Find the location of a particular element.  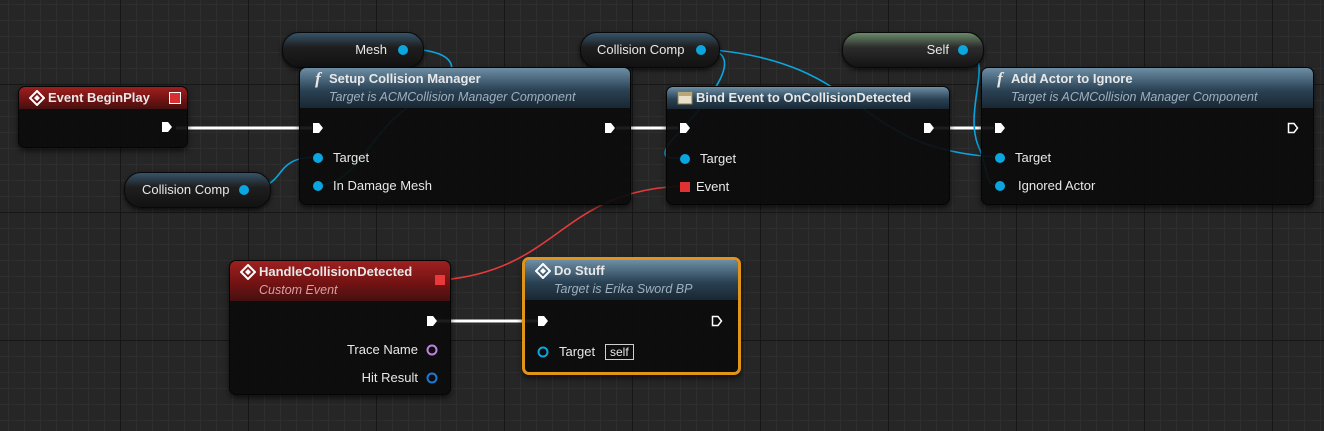

self-variable-node: Self is located at coordinates (913, 50).